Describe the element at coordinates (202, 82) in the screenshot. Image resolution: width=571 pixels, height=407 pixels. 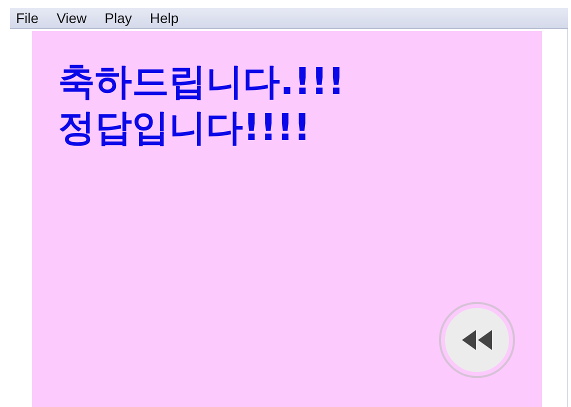
I see `message-text: 축하드립니다.!!!` at that location.